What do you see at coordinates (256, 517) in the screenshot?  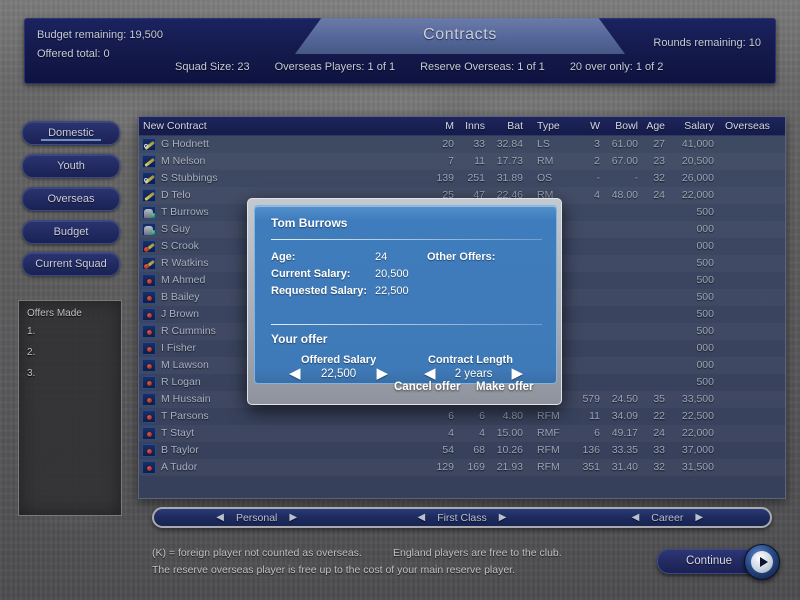 I see `tab-personal: ◀ Personal ▶` at bounding box center [256, 517].